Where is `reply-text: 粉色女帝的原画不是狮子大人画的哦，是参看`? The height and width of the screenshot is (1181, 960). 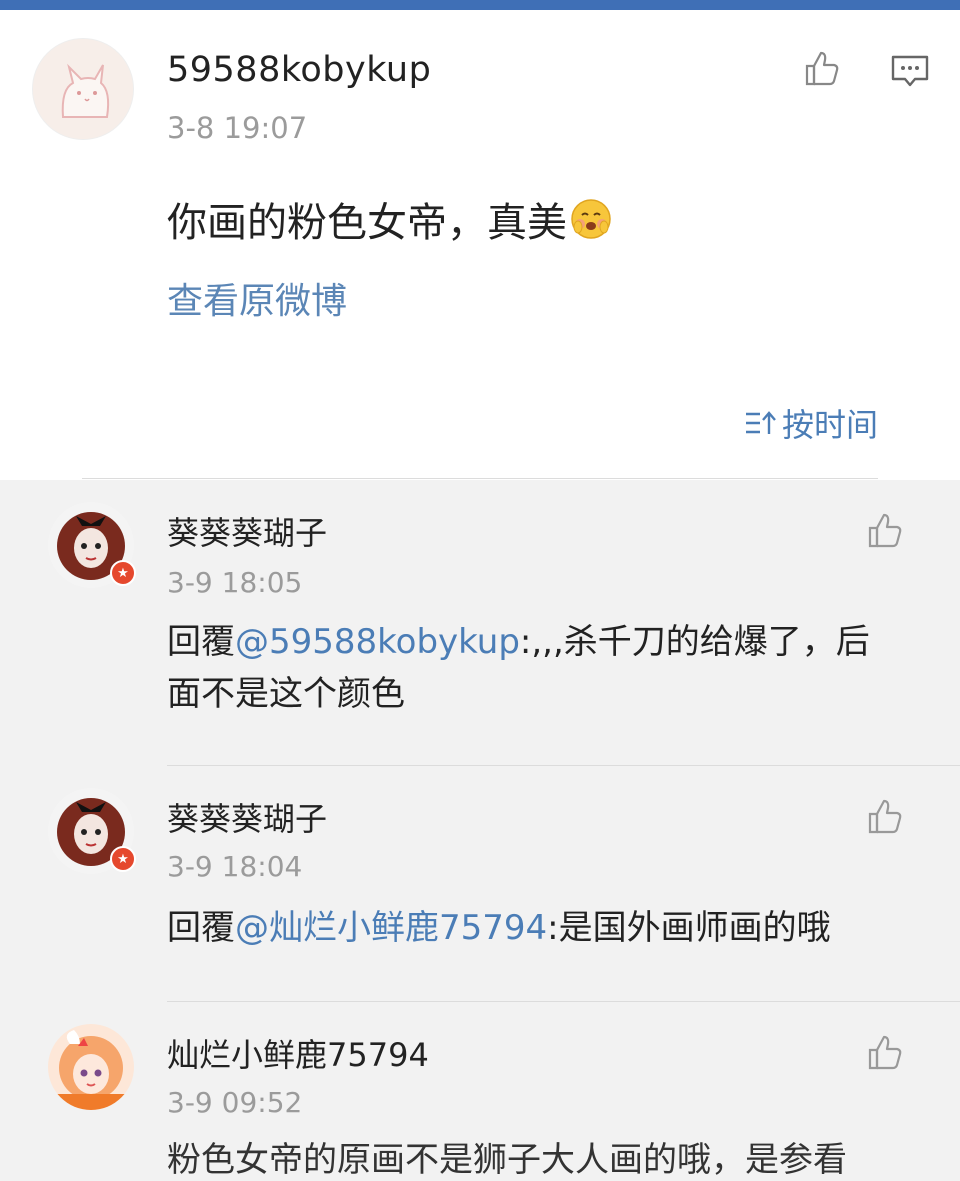 reply-text: 粉色女帝的原画不是狮子大人画的哦，是参看 is located at coordinates (507, 1160).